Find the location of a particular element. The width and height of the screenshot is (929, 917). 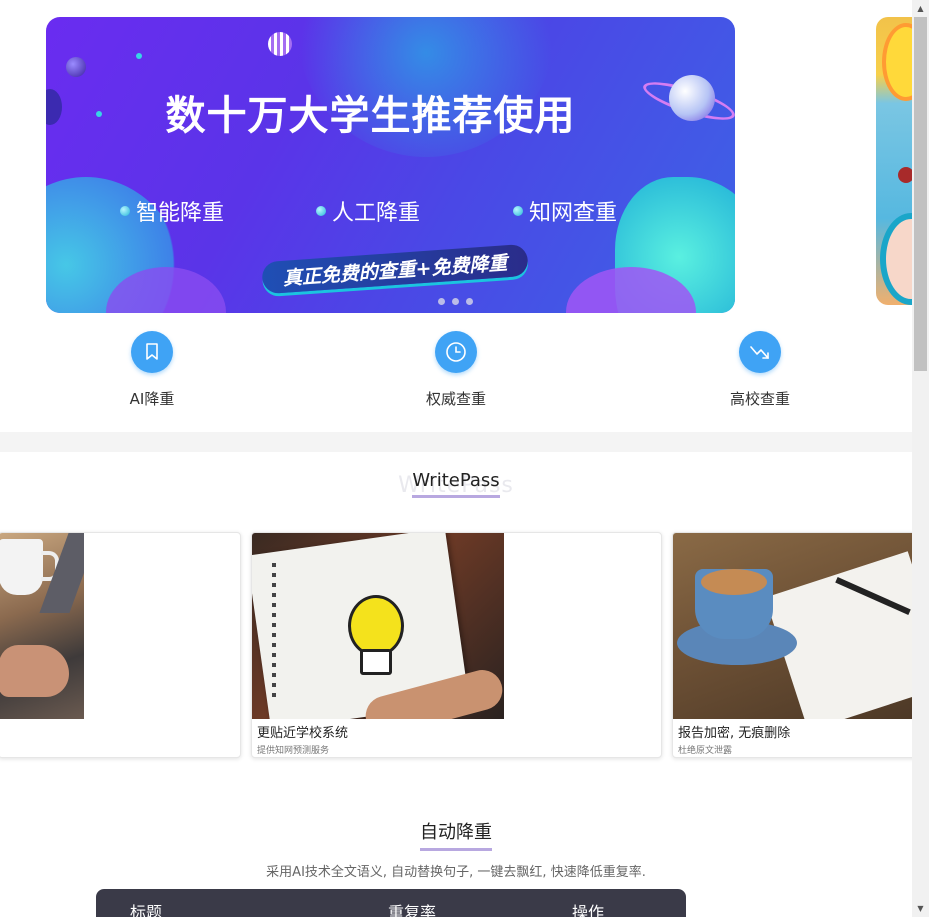

quick-nav-university-check: 高校查重 is located at coordinates (760, 370).